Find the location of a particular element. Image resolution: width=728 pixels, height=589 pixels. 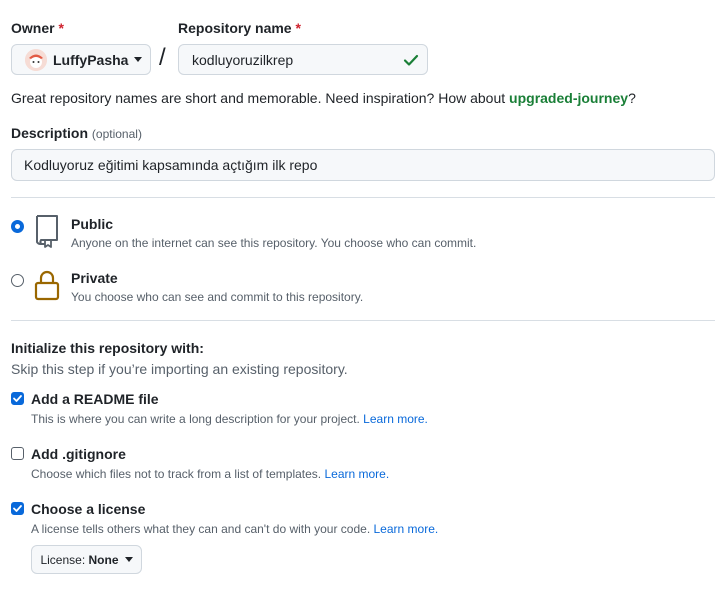

public-title: Public is located at coordinates (92, 224).